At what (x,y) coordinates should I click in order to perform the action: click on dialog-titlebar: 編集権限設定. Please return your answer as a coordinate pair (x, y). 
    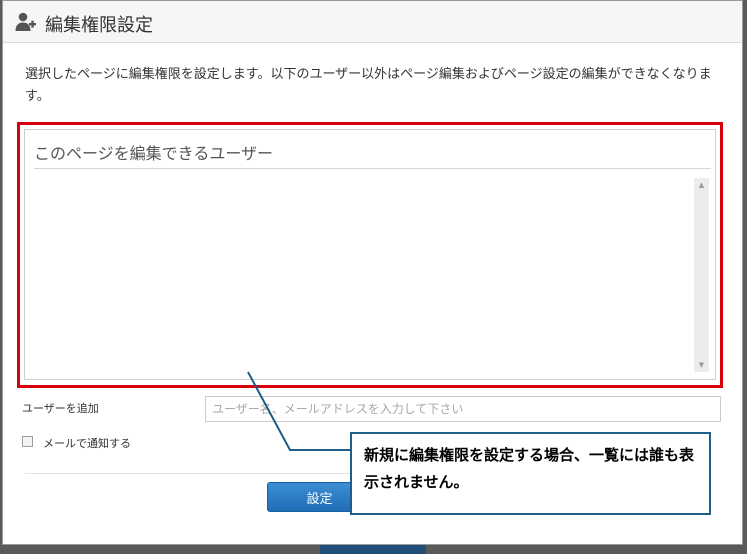
    Looking at the image, I should click on (372, 22).